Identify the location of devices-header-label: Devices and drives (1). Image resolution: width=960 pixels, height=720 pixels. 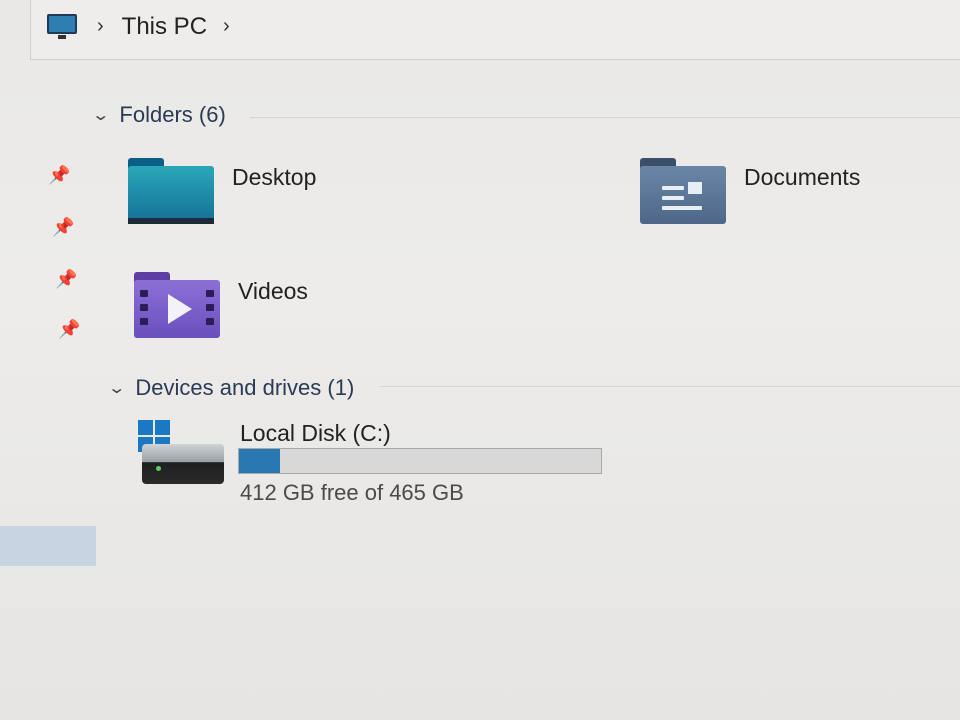
(245, 387).